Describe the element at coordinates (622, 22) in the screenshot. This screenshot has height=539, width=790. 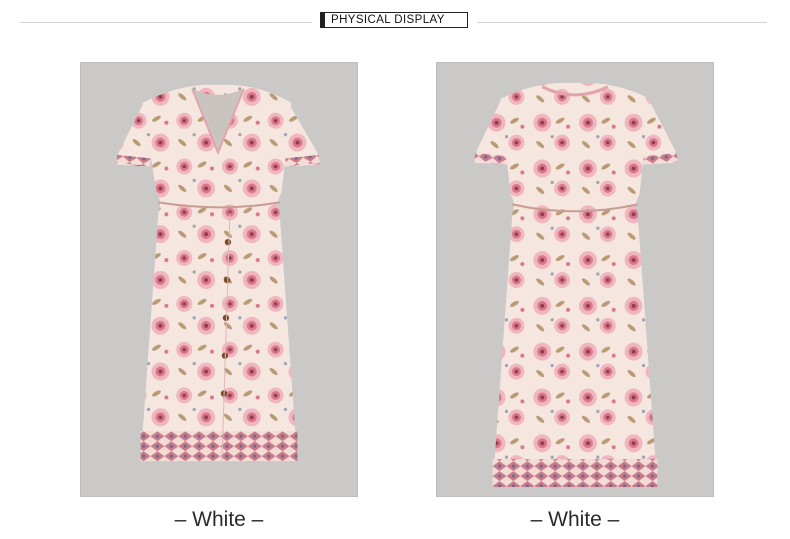
I see `header-divider-right` at that location.